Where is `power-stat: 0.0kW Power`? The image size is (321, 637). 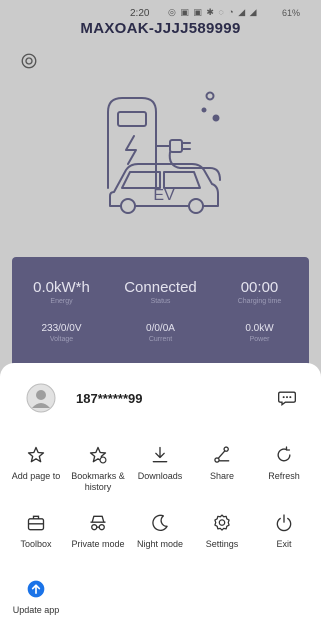
power-stat: 0.0kW Power is located at coordinates (259, 333).